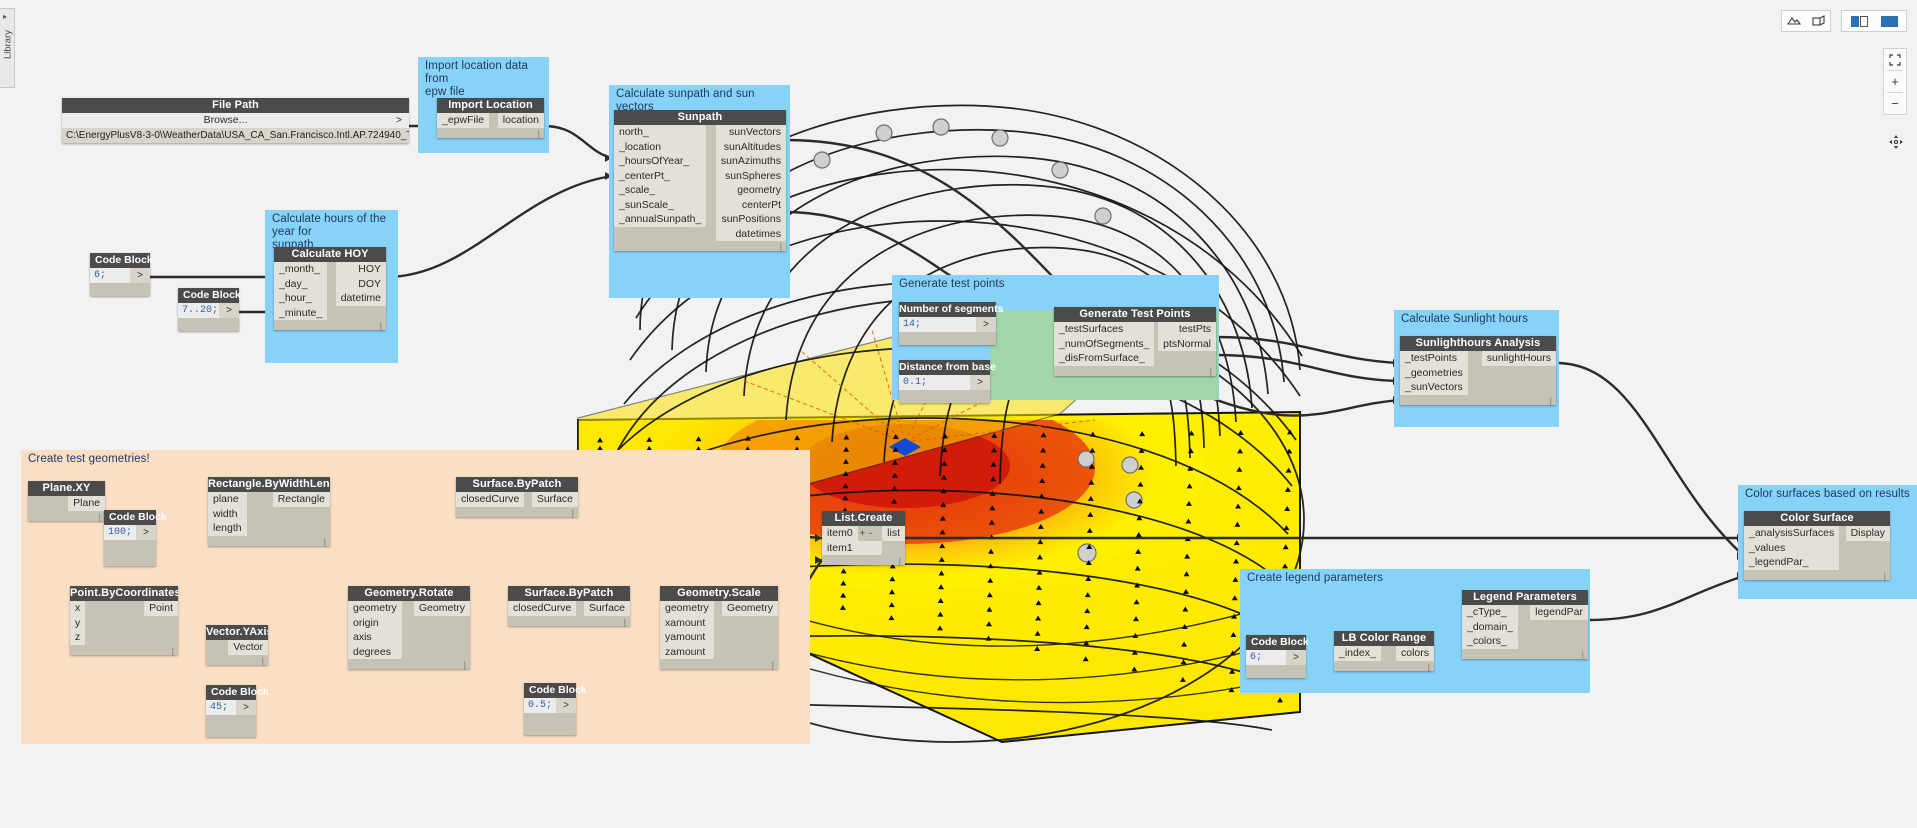 The height and width of the screenshot is (828, 1917). Describe the element at coordinates (227, 499) in the screenshot. I see `port-plane: plane` at that location.